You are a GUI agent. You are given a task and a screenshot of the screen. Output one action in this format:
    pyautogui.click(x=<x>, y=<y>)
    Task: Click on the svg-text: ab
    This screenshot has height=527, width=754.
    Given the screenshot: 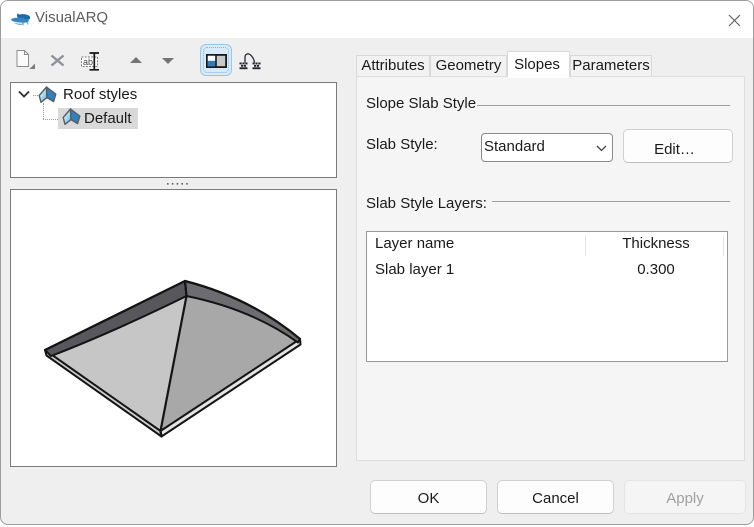 What is the action you would take?
    pyautogui.click(x=88, y=62)
    